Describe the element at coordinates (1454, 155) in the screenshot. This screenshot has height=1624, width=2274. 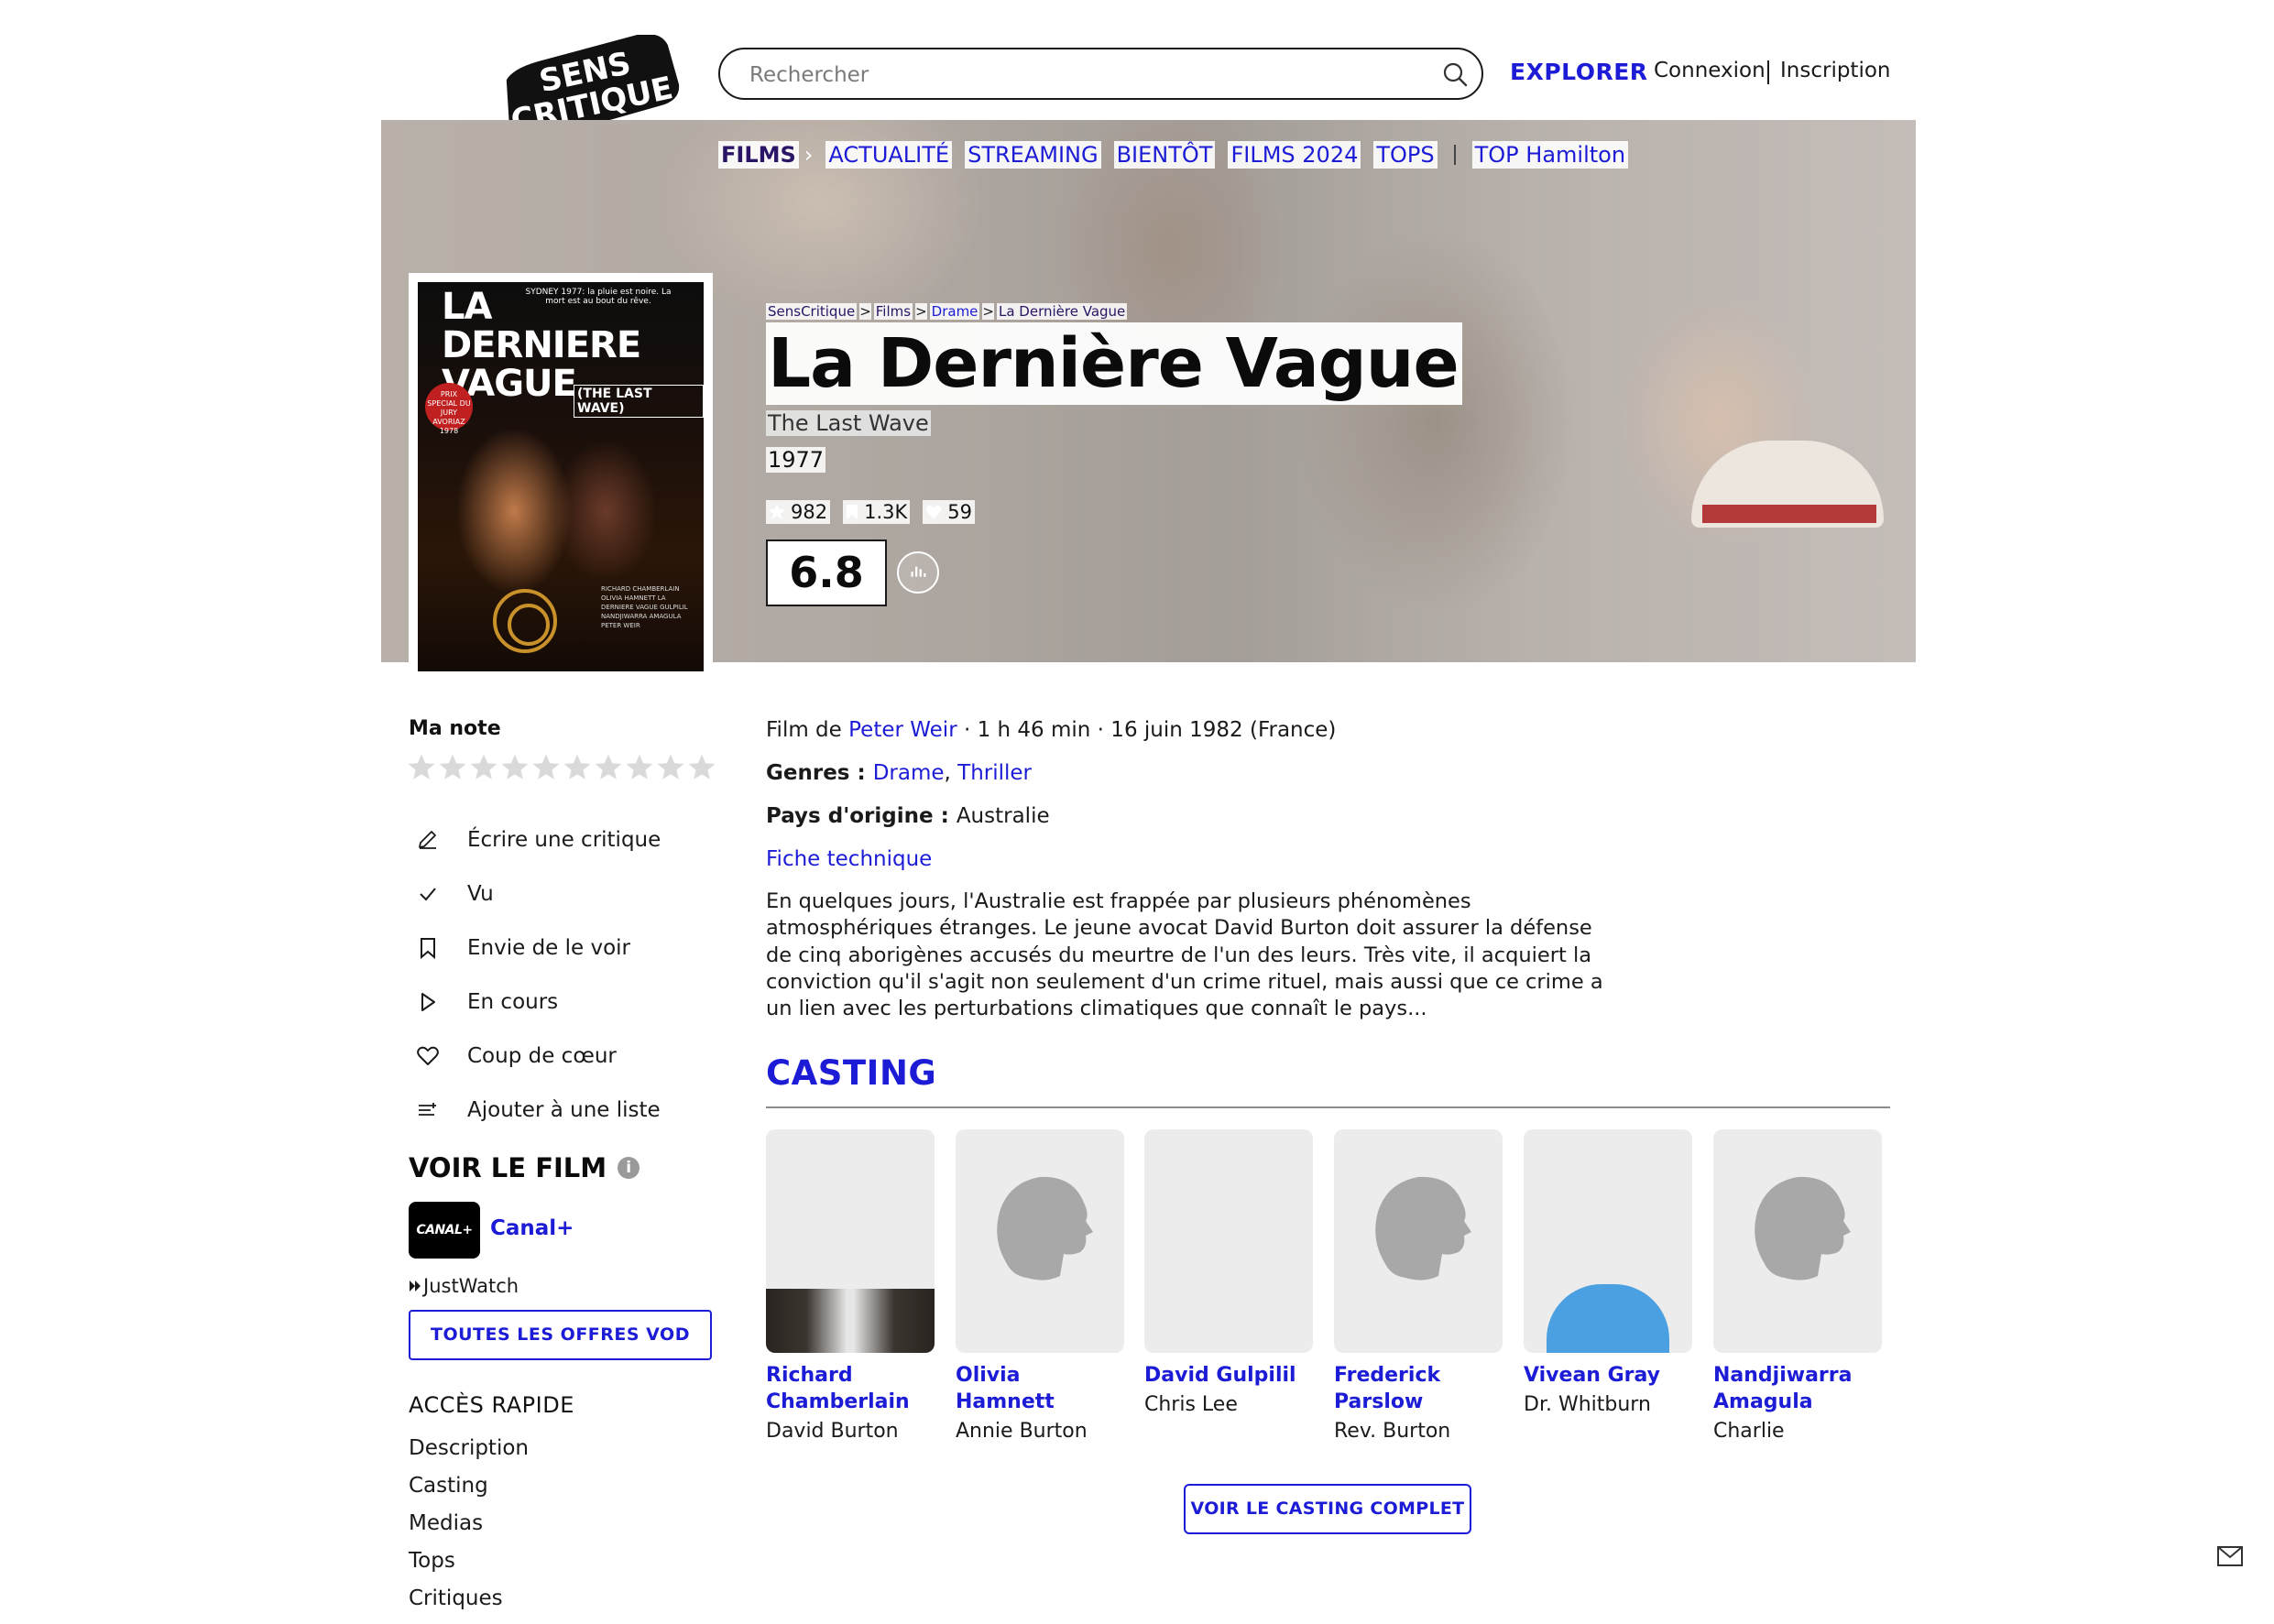
I see `nav-divider` at that location.